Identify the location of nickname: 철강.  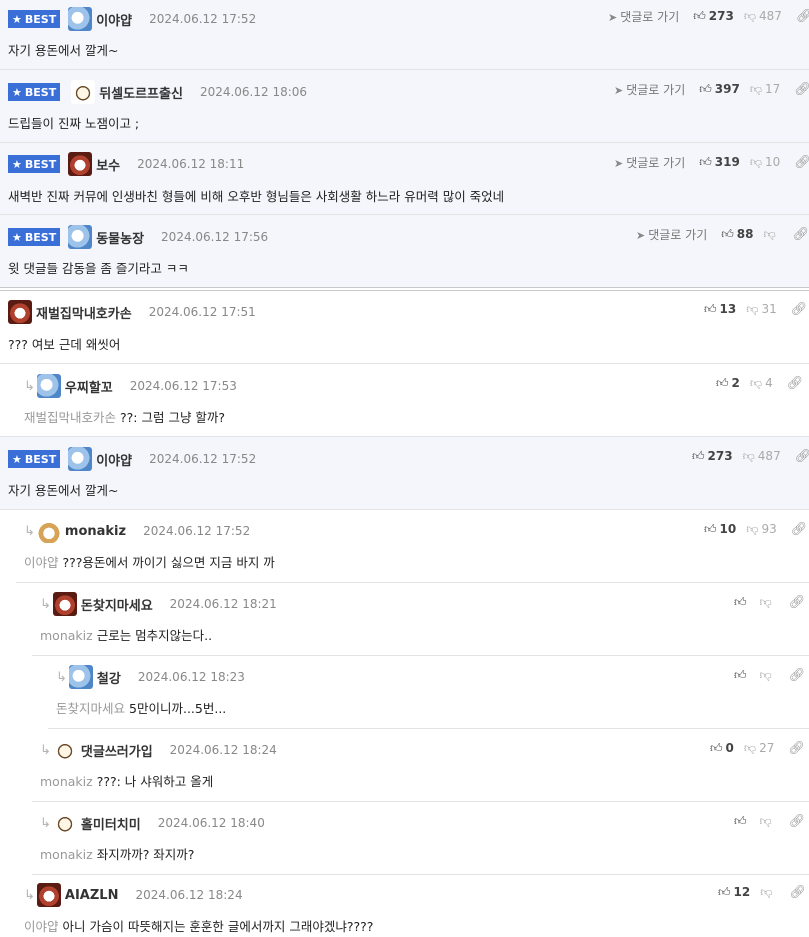
(109, 677).